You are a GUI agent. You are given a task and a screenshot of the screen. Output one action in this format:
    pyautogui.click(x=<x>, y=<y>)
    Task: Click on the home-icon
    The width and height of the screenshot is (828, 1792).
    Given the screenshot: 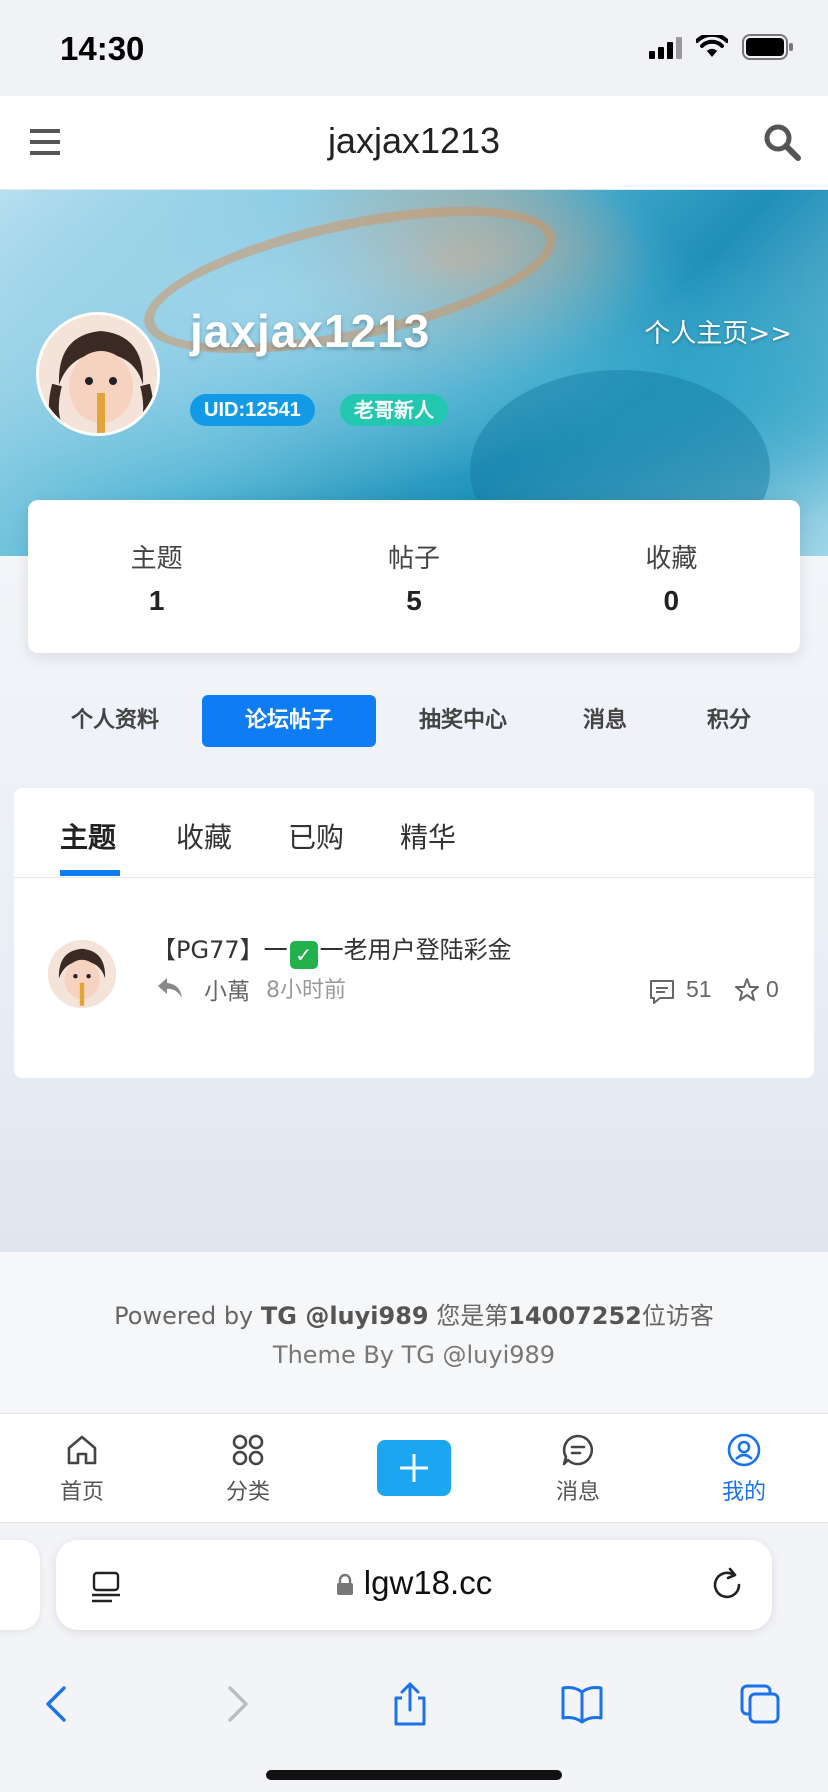 What is the action you would take?
    pyautogui.click(x=82, y=1450)
    